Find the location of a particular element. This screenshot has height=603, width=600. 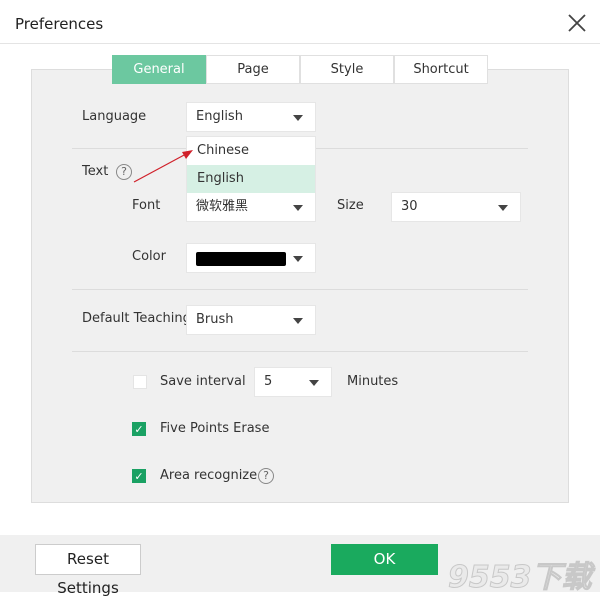

size-select: 30 is located at coordinates (456, 207).